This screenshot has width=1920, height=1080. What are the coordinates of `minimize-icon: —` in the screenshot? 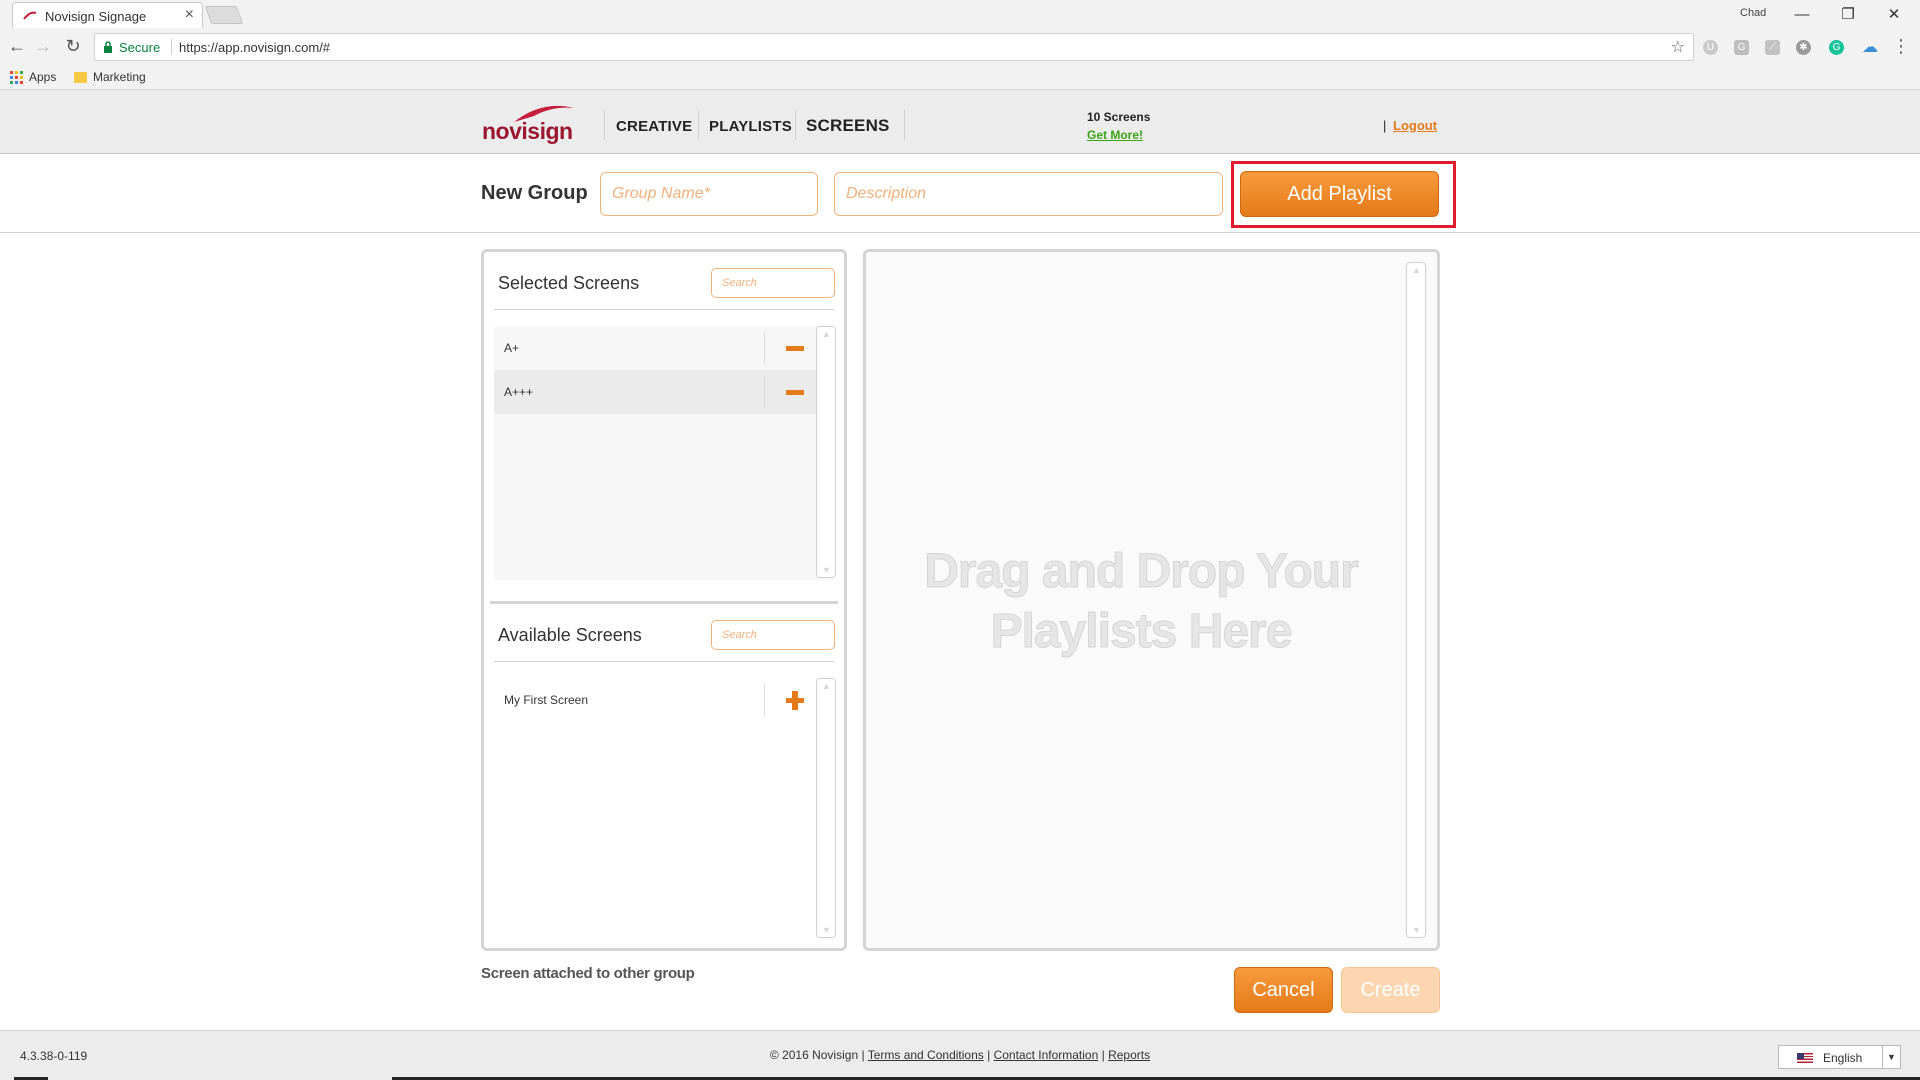 It's located at (1802, 14).